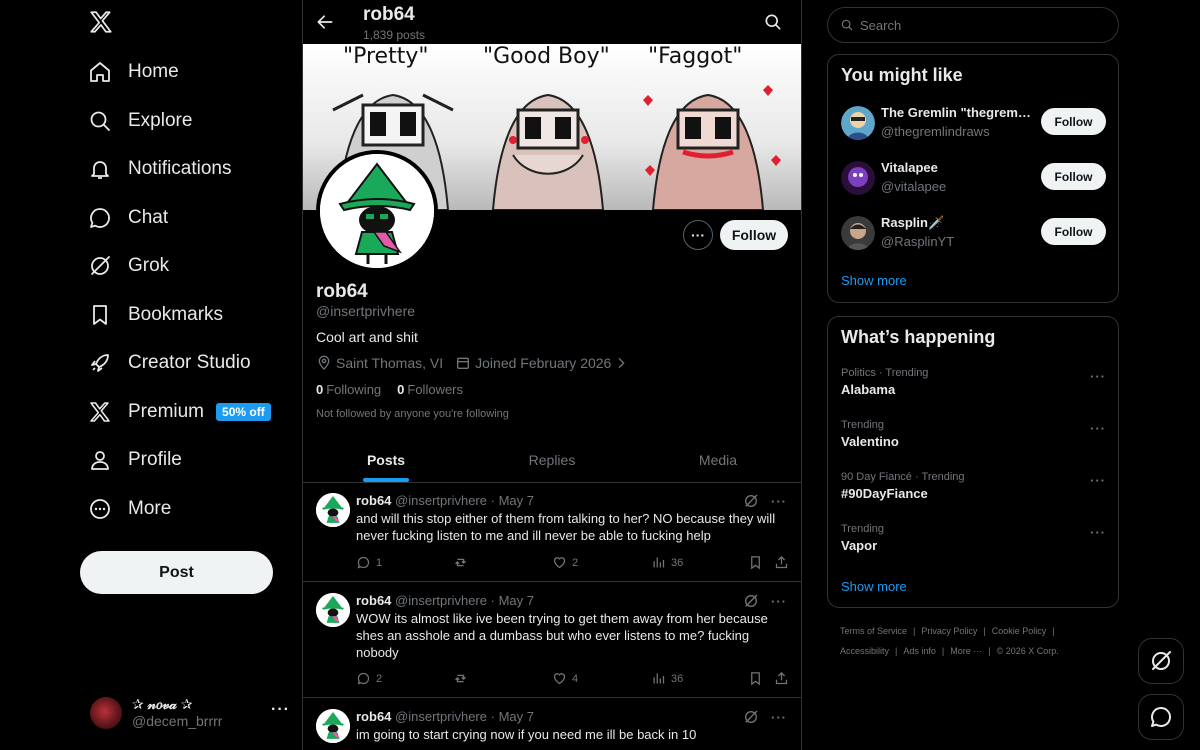 The width and height of the screenshot is (1200, 750). Describe the element at coordinates (718, 460) in the screenshot. I see `tab-media: Media` at that location.